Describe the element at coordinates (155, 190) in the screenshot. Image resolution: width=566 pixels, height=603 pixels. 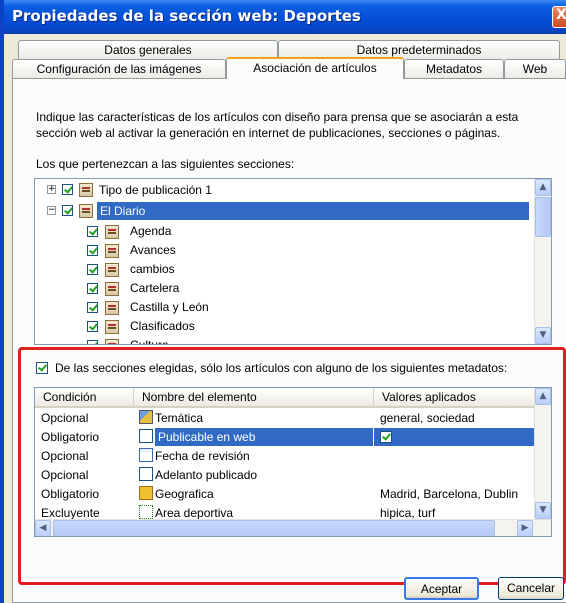
I see `tree-item-label: Tipo de publicación 1` at that location.